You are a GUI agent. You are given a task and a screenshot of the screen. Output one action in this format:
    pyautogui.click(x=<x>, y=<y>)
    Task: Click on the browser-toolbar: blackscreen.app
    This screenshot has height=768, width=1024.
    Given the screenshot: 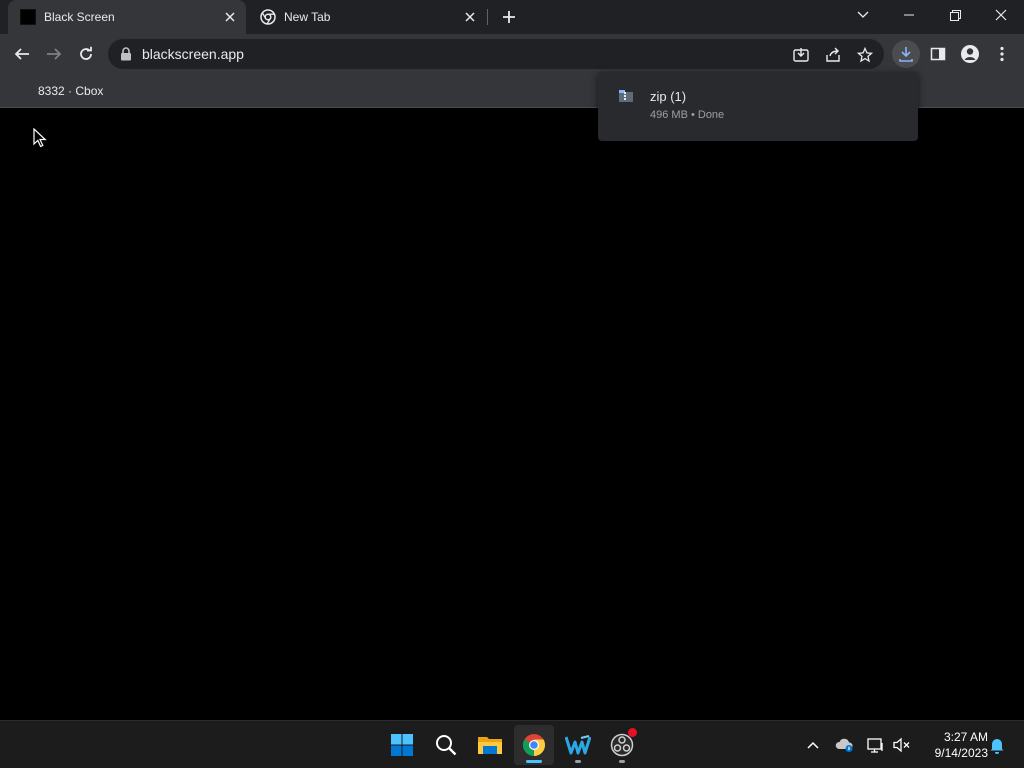 What is the action you would take?
    pyautogui.click(x=512, y=54)
    